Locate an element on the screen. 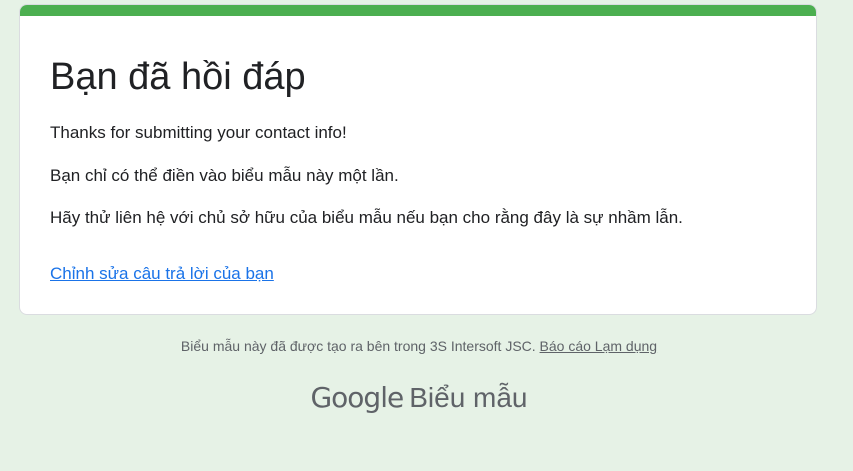 The height and width of the screenshot is (471, 853). confirmation-message: Thanks for submitting your contact info! is located at coordinates (198, 132).